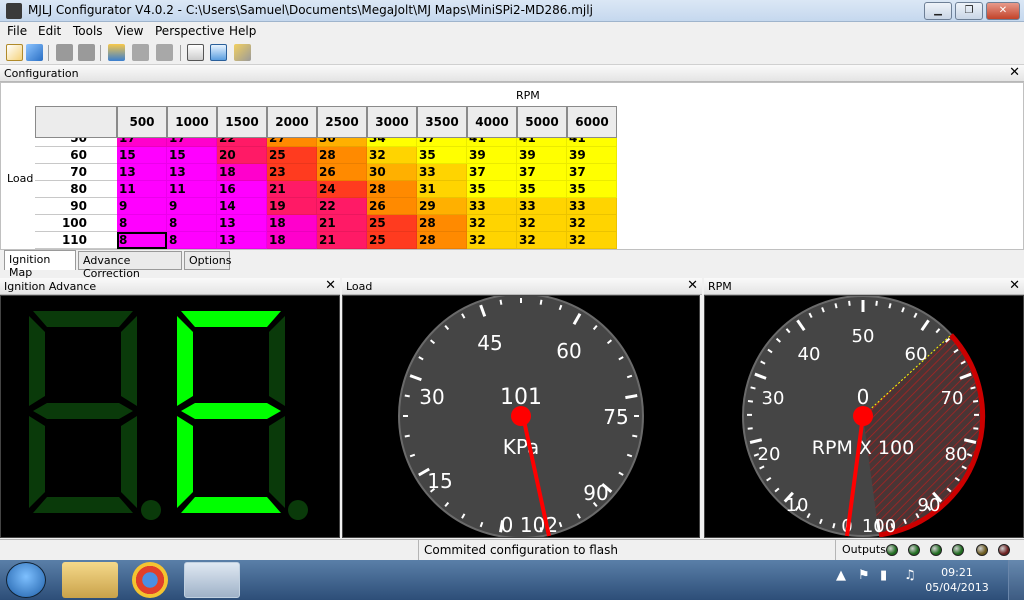 The image size is (1024, 600). What do you see at coordinates (150, 580) in the screenshot?
I see `chrome-icon` at bounding box center [150, 580].